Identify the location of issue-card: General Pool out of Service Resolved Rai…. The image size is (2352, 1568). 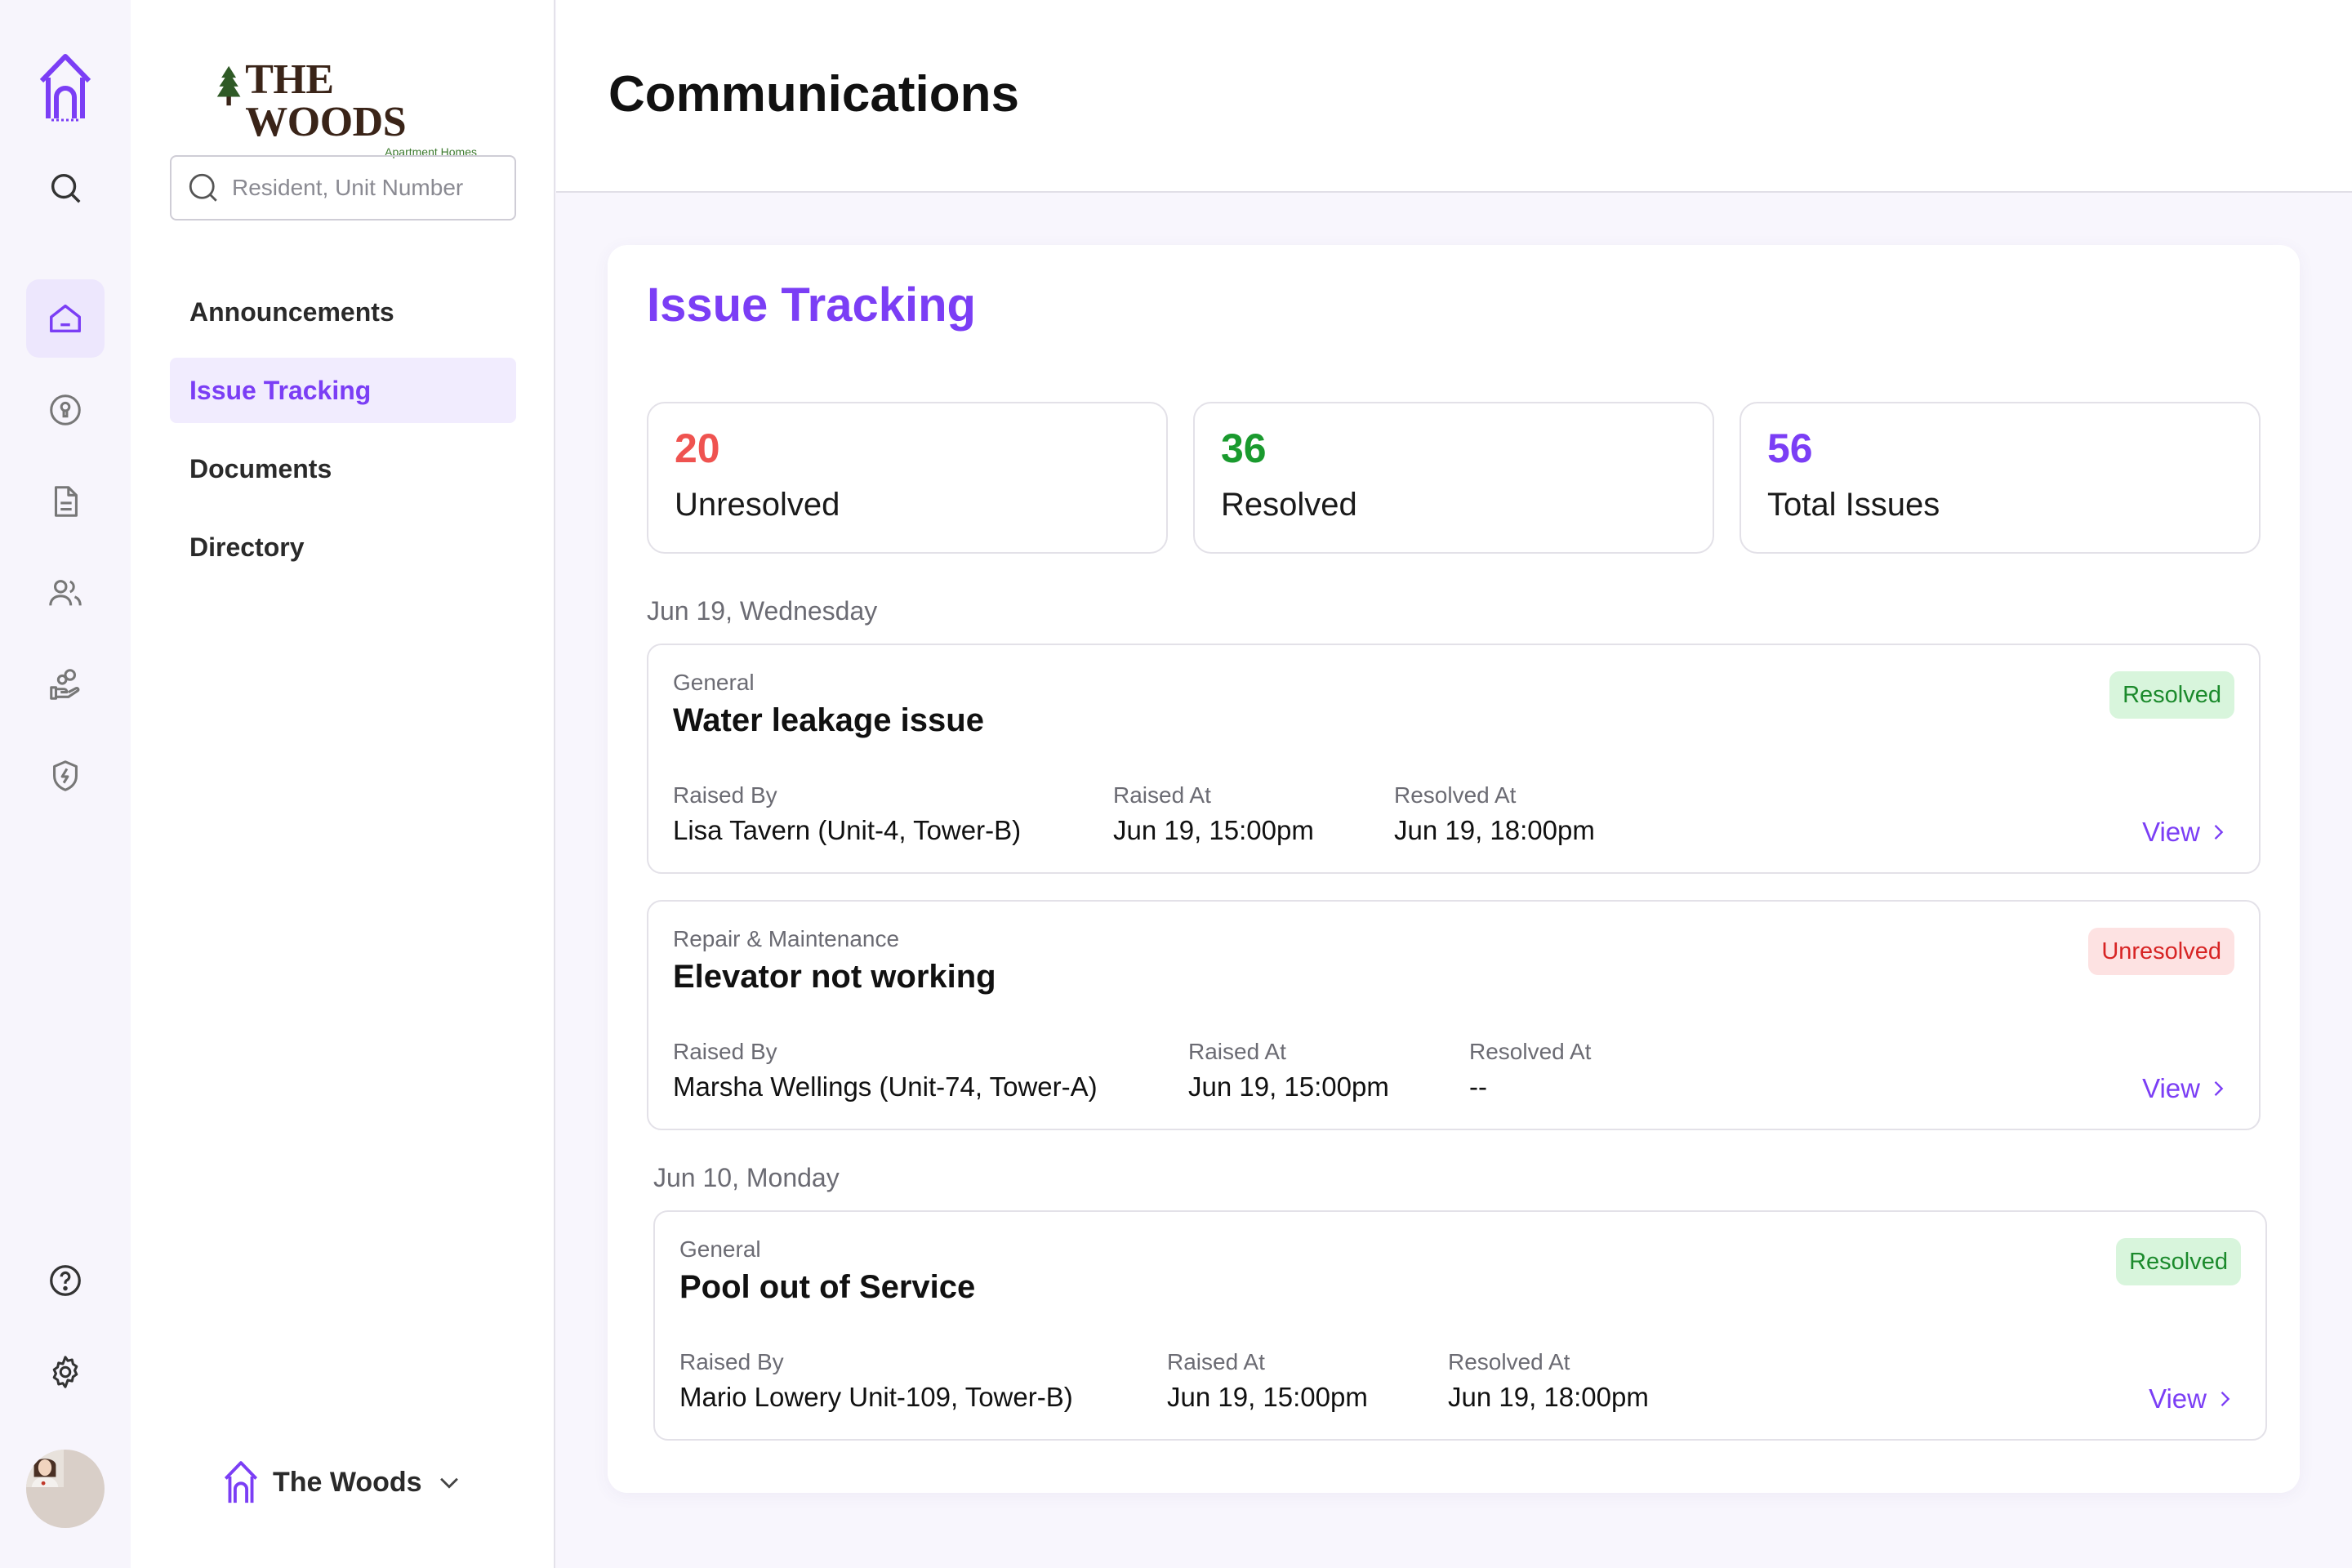
(1460, 1325).